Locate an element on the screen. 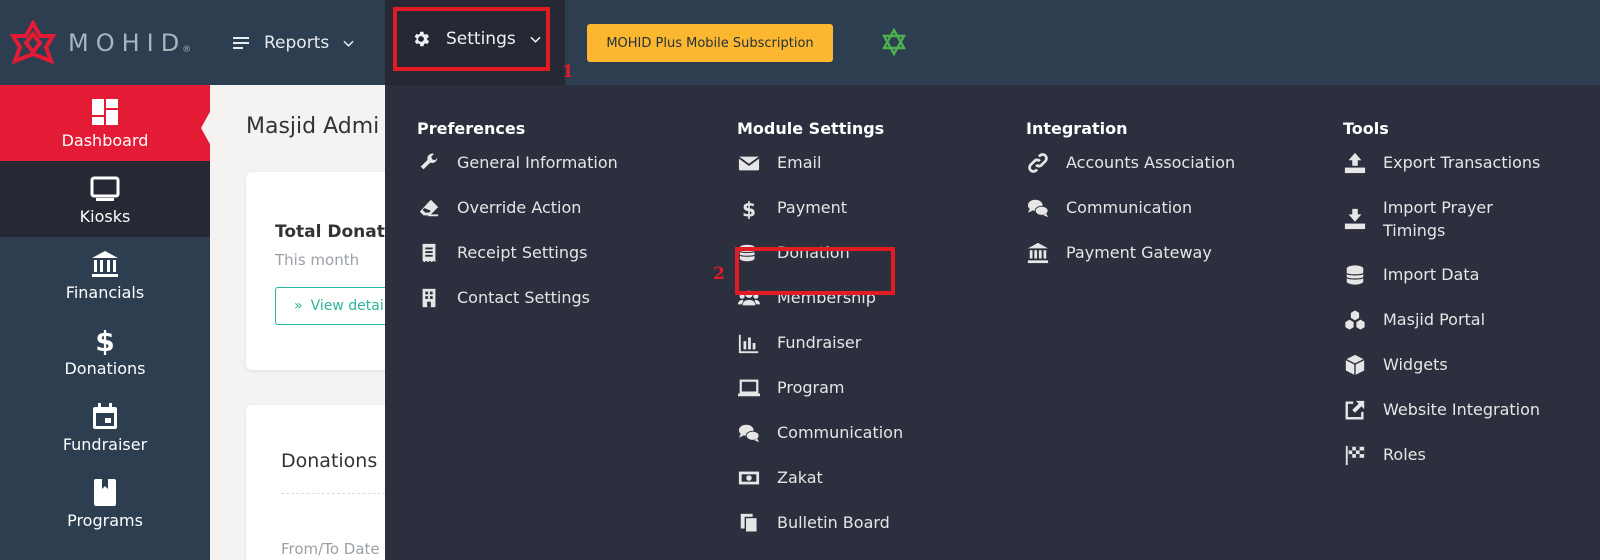  step-marker-1: 1 is located at coordinates (568, 72).